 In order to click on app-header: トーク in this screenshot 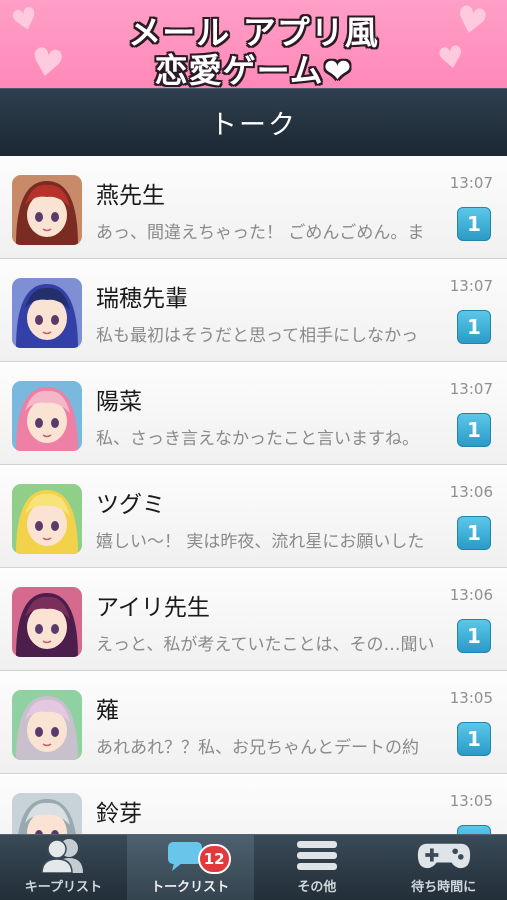, I will do `click(253, 122)`.